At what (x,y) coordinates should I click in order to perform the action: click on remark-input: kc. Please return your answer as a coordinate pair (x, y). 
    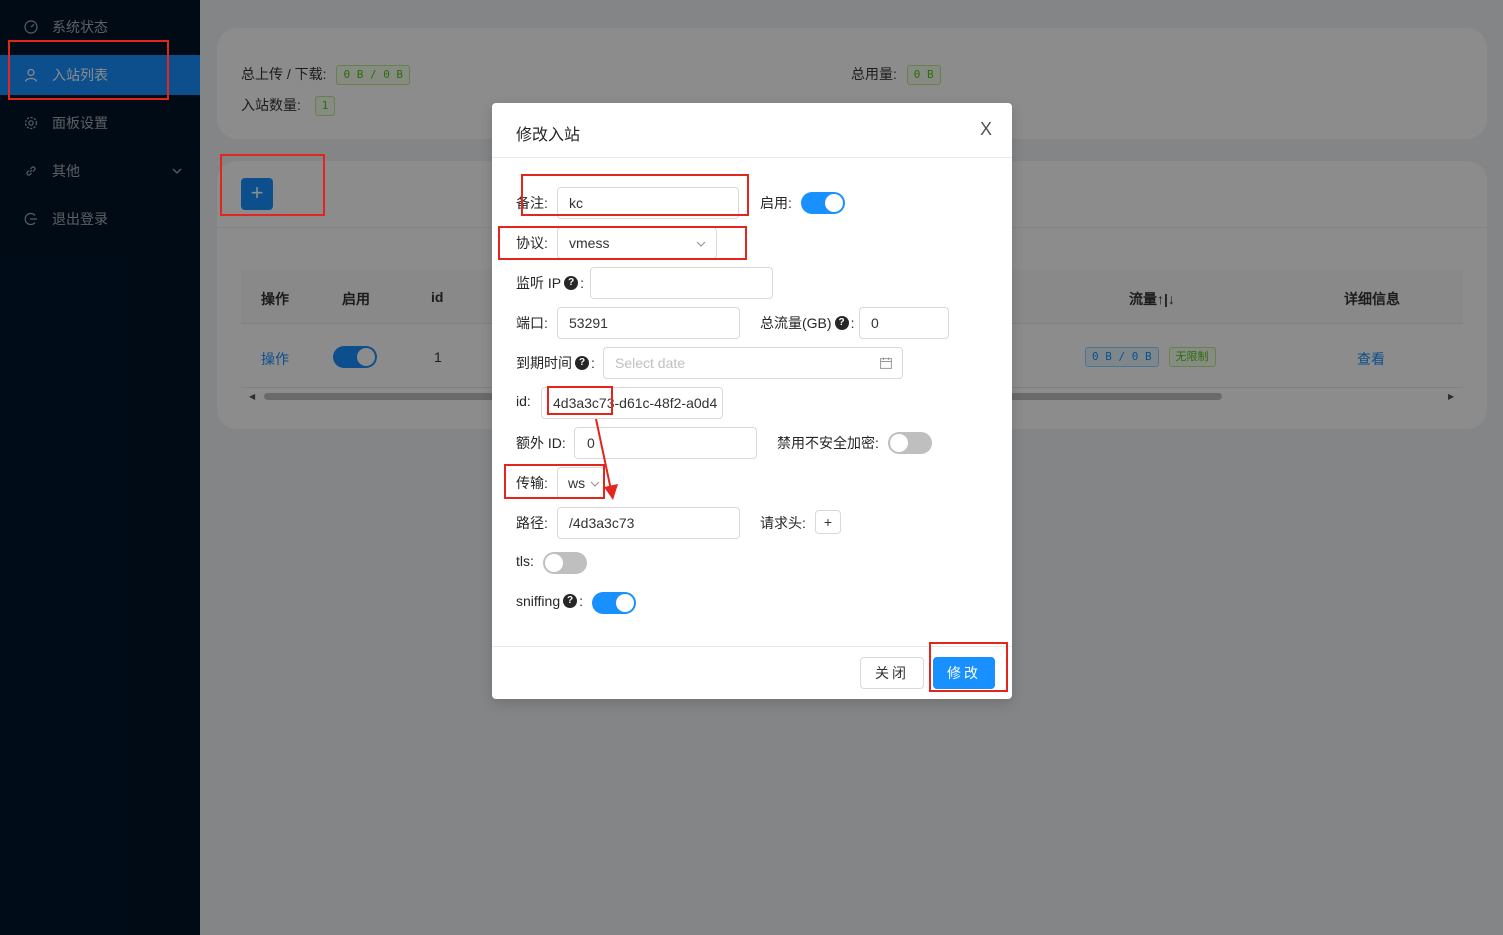
    Looking at the image, I should click on (648, 203).